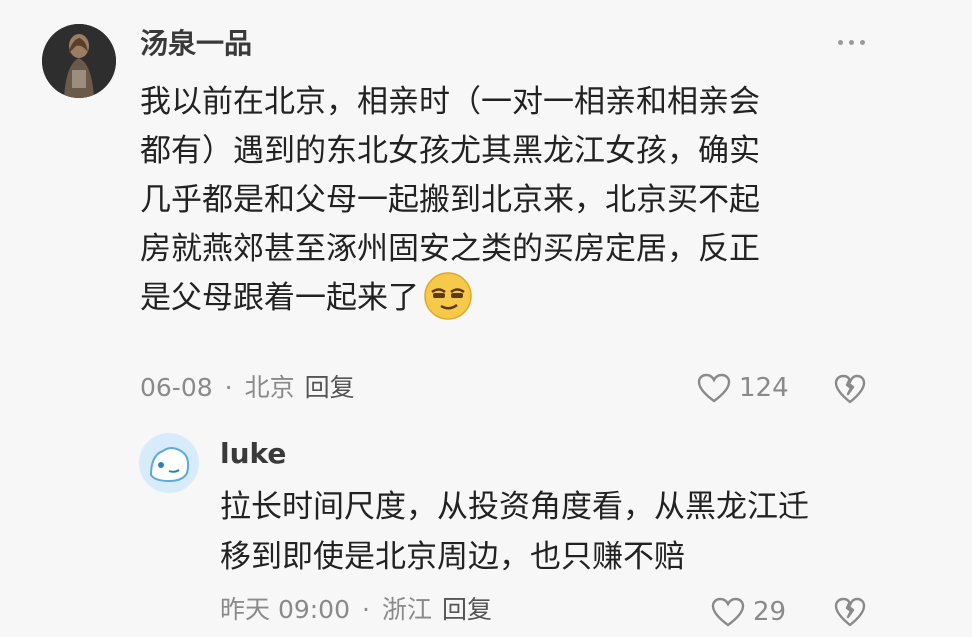 The width and height of the screenshot is (972, 637). I want to click on reply-line: 移到即使是北京周边，也只赚不赔, so click(452, 557).